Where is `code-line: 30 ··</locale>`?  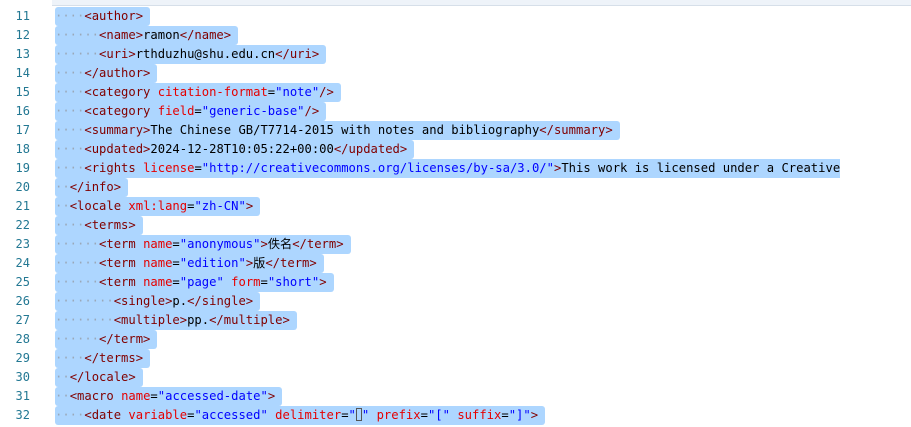 code-line: 30 ··</locale> is located at coordinates (455, 377).